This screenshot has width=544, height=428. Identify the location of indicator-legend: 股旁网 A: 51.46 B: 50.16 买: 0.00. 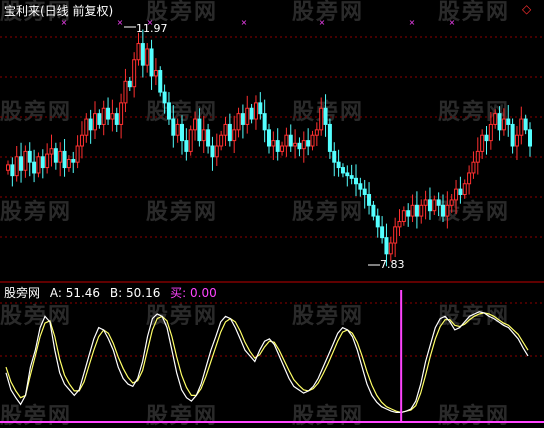
(110, 293).